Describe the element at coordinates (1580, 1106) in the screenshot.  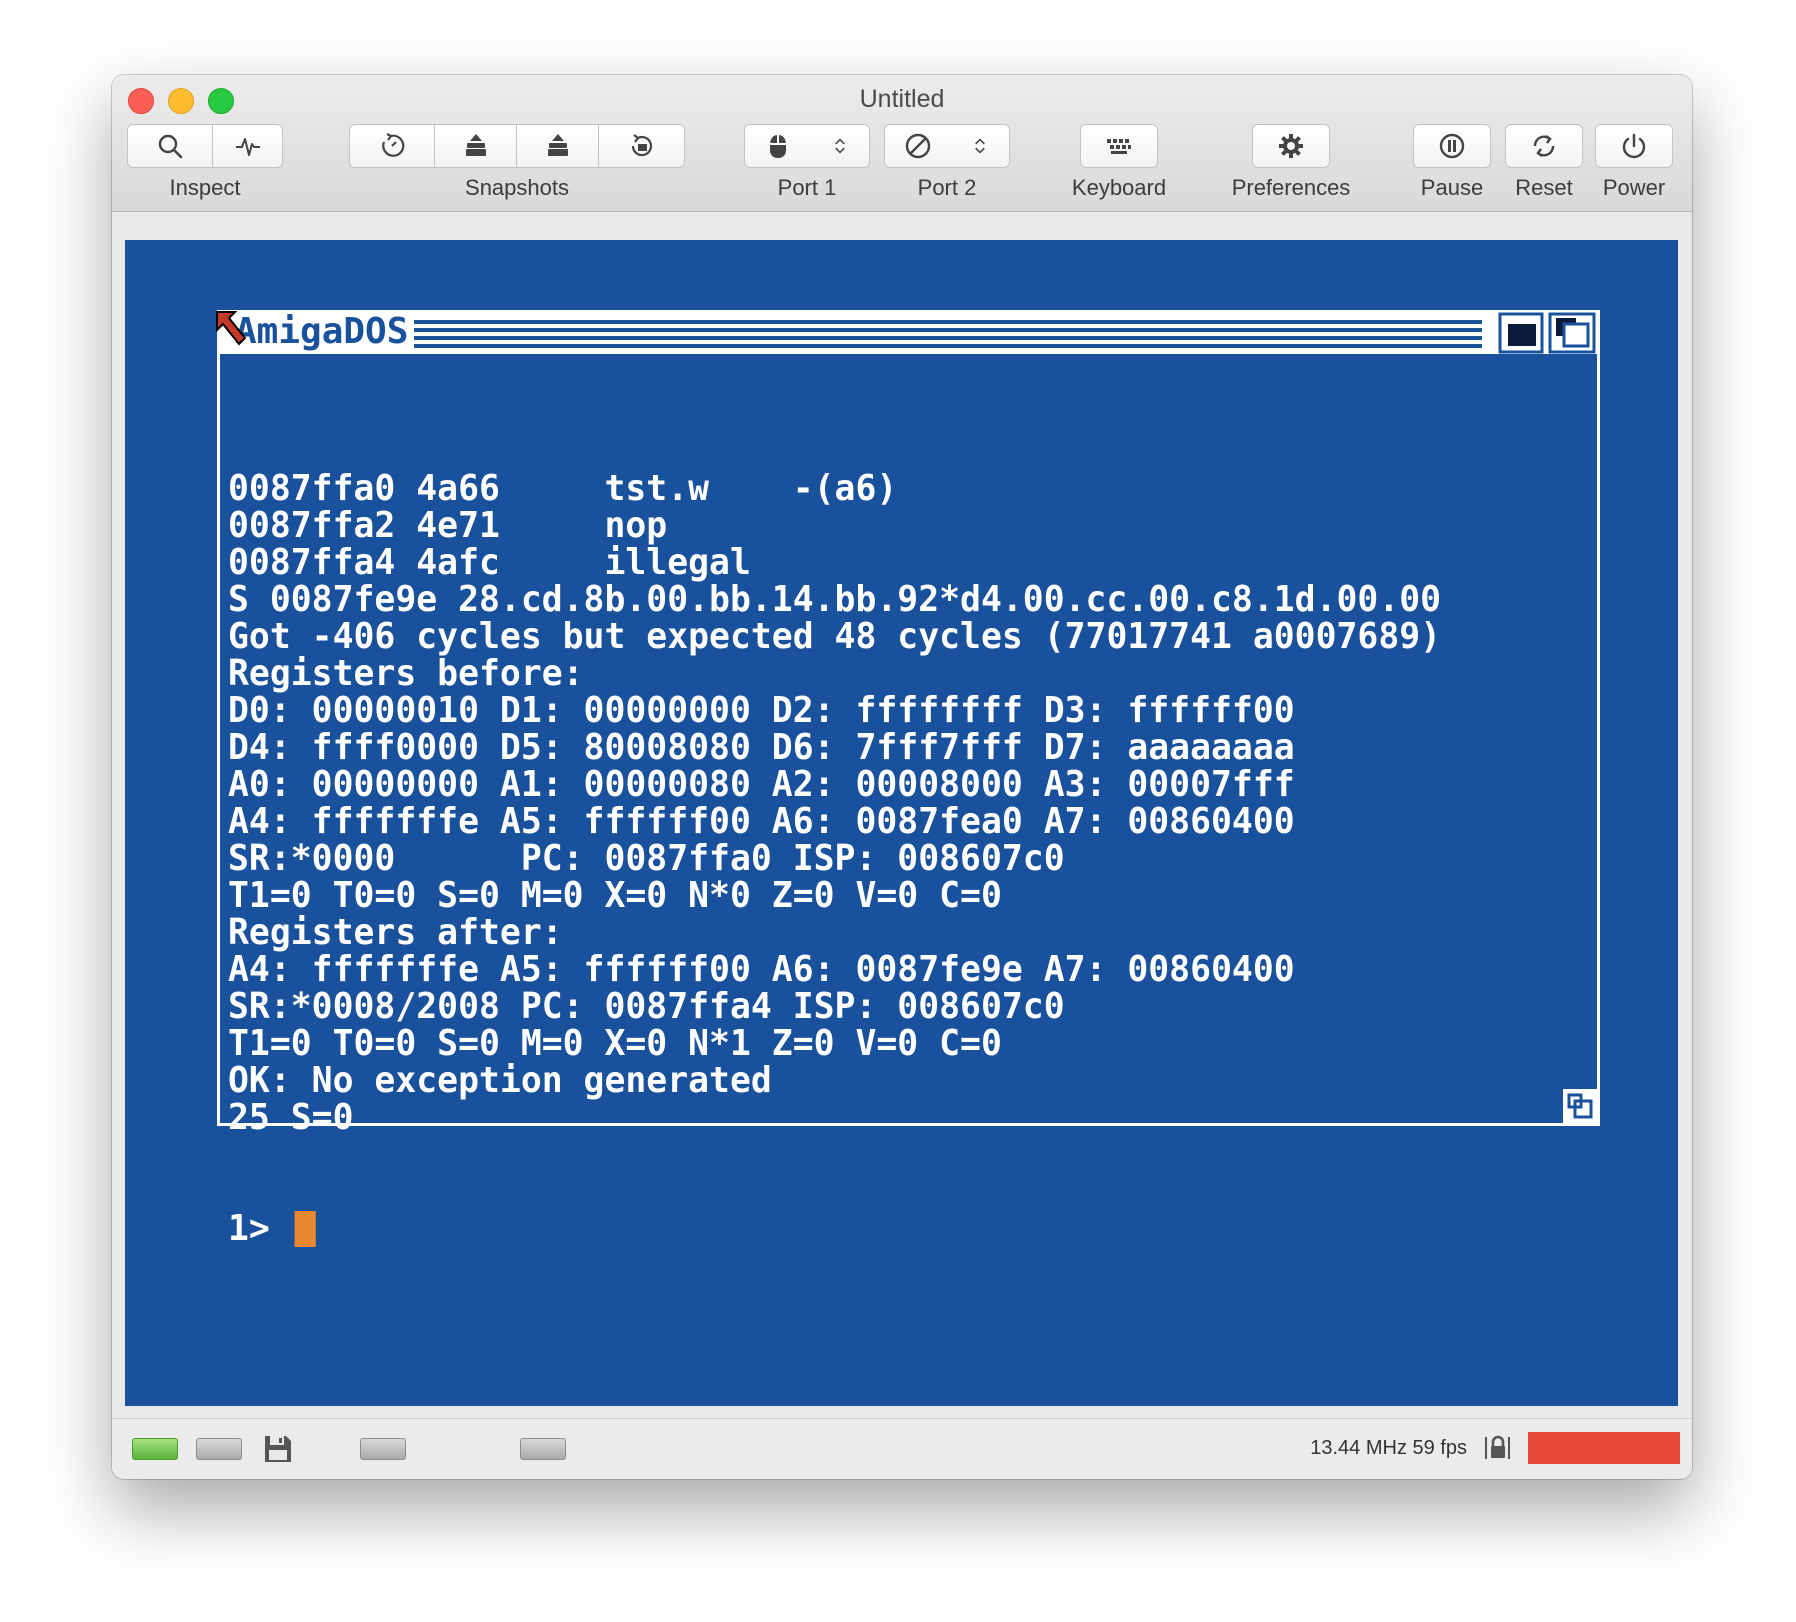
I see `resize-gadget-icon` at that location.